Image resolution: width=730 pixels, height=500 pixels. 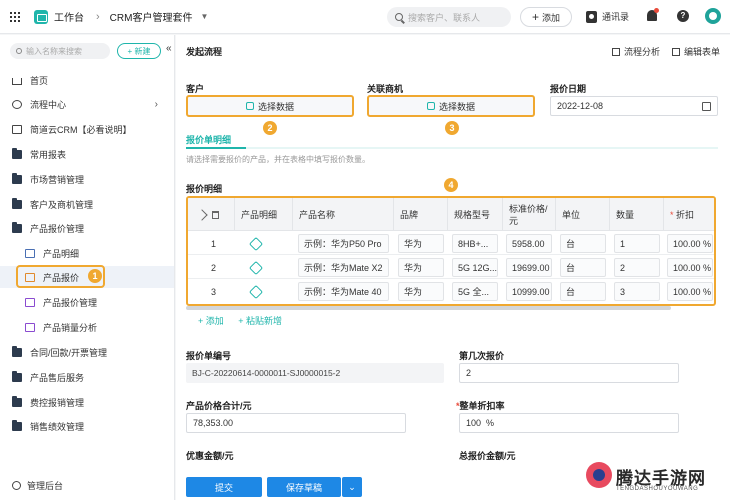 I want to click on annotation-badge-4: 4, so click(x=451, y=185).